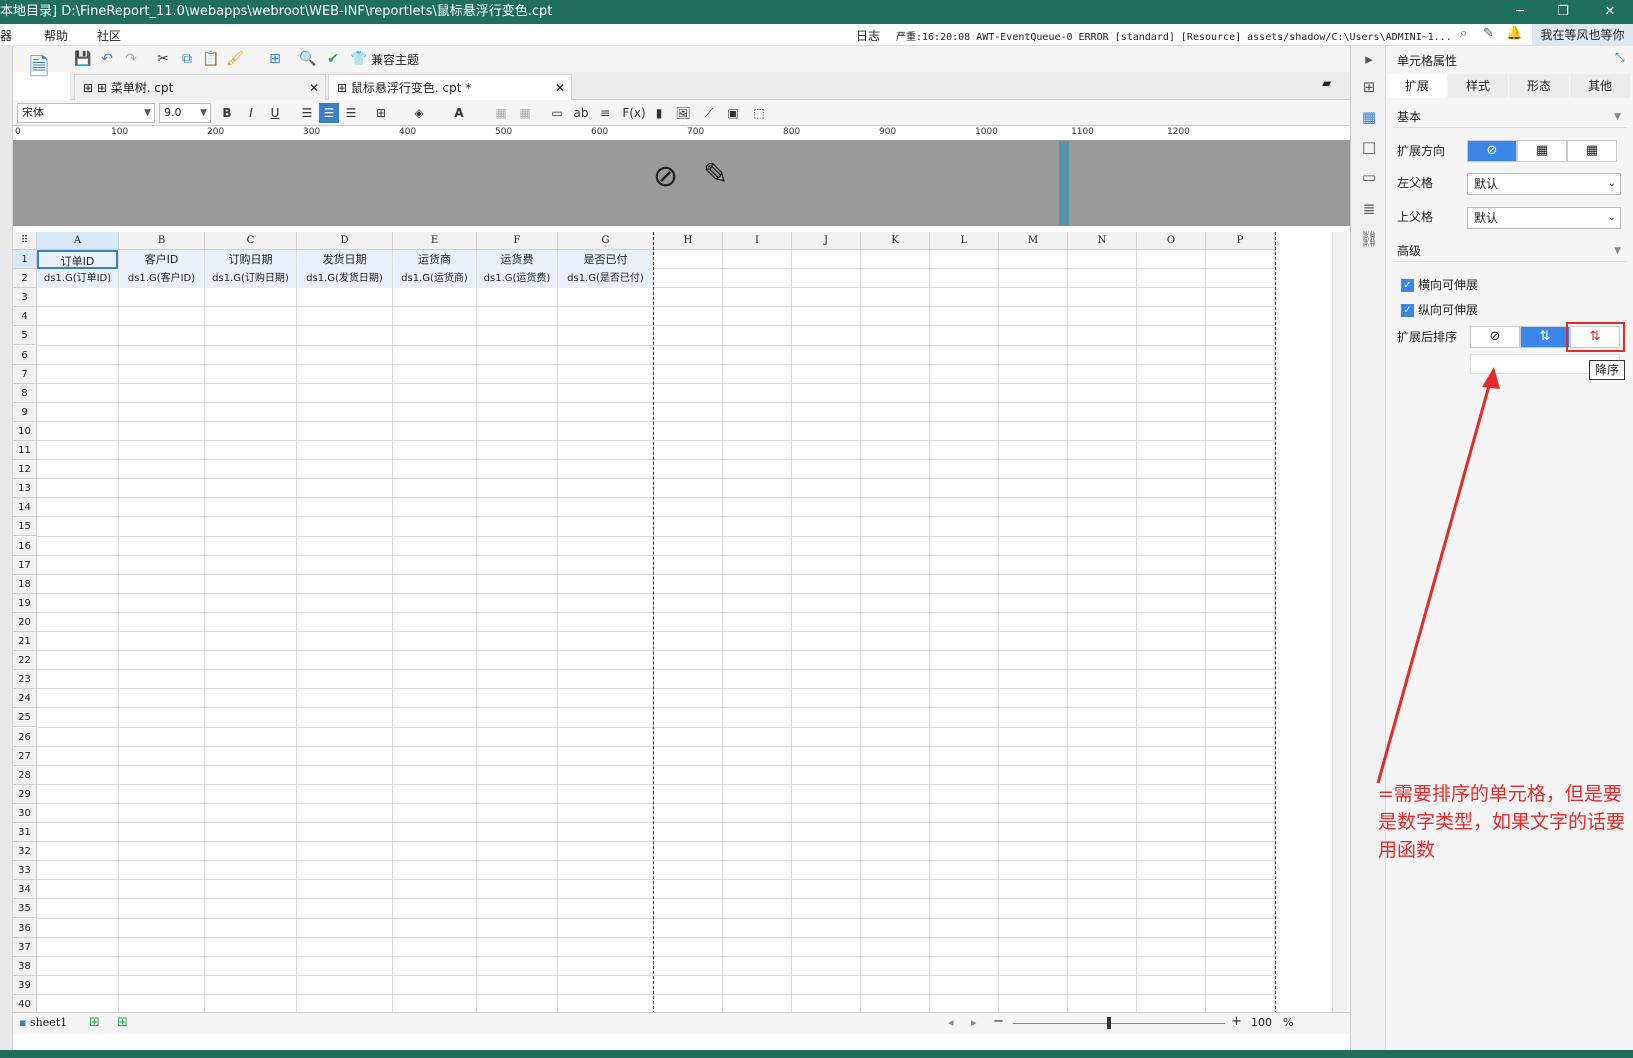 This screenshot has width=1633, height=1058. Describe the element at coordinates (557, 113) in the screenshot. I see `insert-row-icon: ▭` at that location.